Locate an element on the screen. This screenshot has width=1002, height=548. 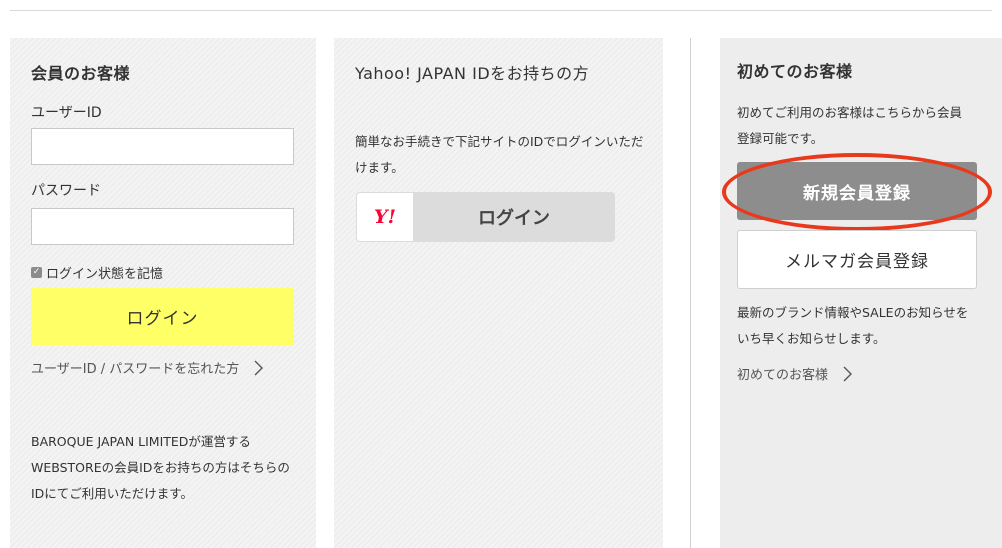
panel-divider is located at coordinates (690, 293).